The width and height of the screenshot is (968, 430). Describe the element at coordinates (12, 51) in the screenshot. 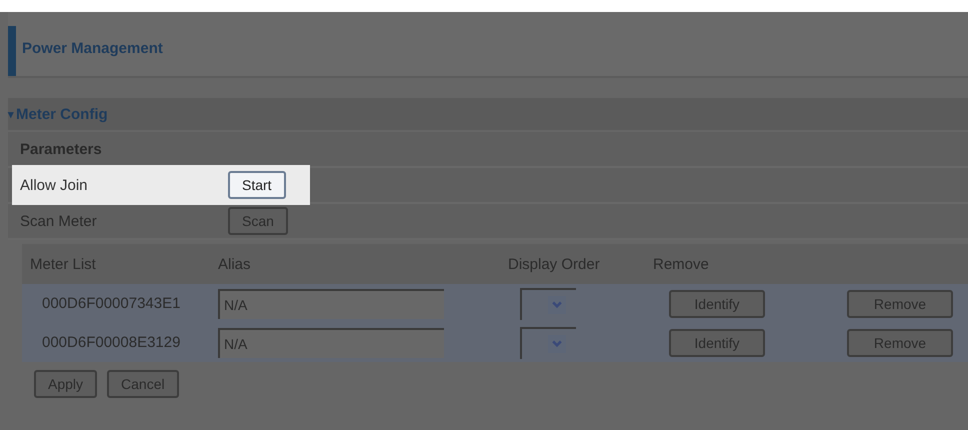

I see `accent-bar` at that location.